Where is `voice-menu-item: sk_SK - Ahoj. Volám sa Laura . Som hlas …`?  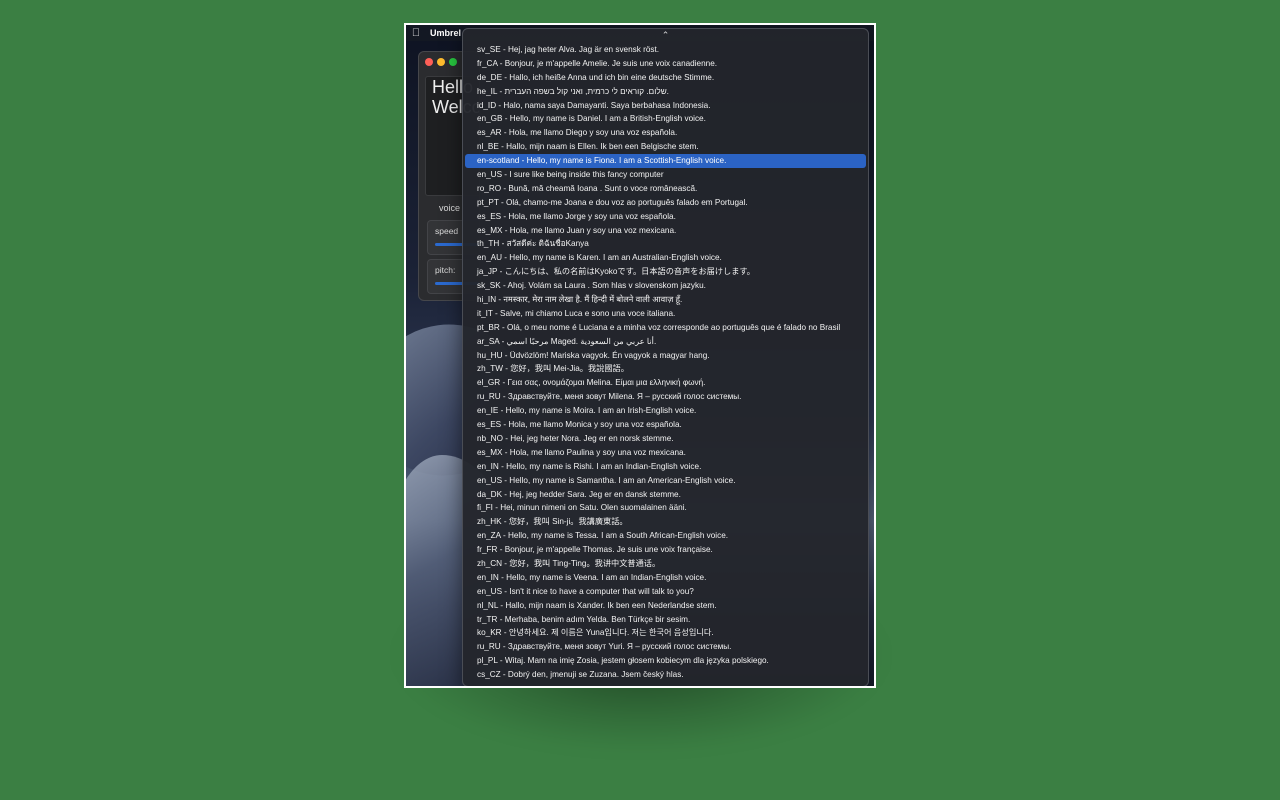 voice-menu-item: sk_SK - Ahoj. Volám sa Laura . Som hlas … is located at coordinates (665, 286).